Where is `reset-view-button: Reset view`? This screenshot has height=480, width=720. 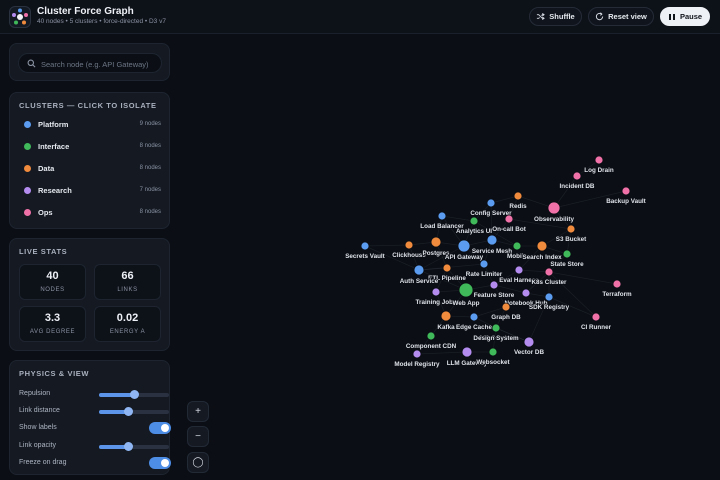
reset-view-button: Reset view is located at coordinates (621, 16).